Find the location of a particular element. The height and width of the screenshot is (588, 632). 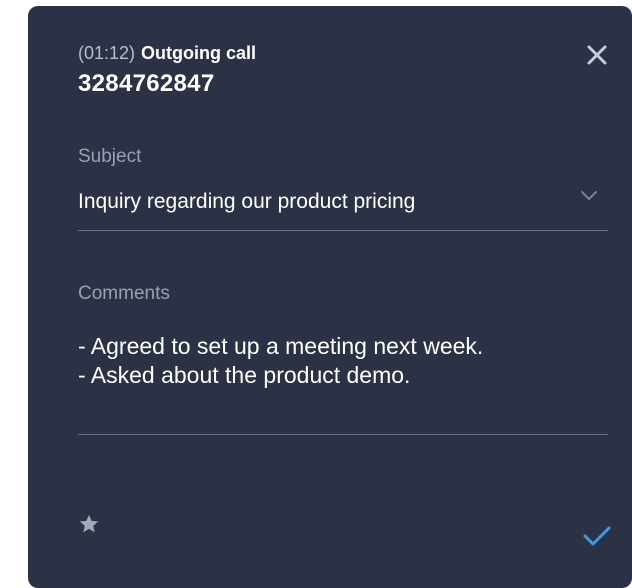

call-status-line: (01:12) Outgoing call is located at coordinates (167, 53).